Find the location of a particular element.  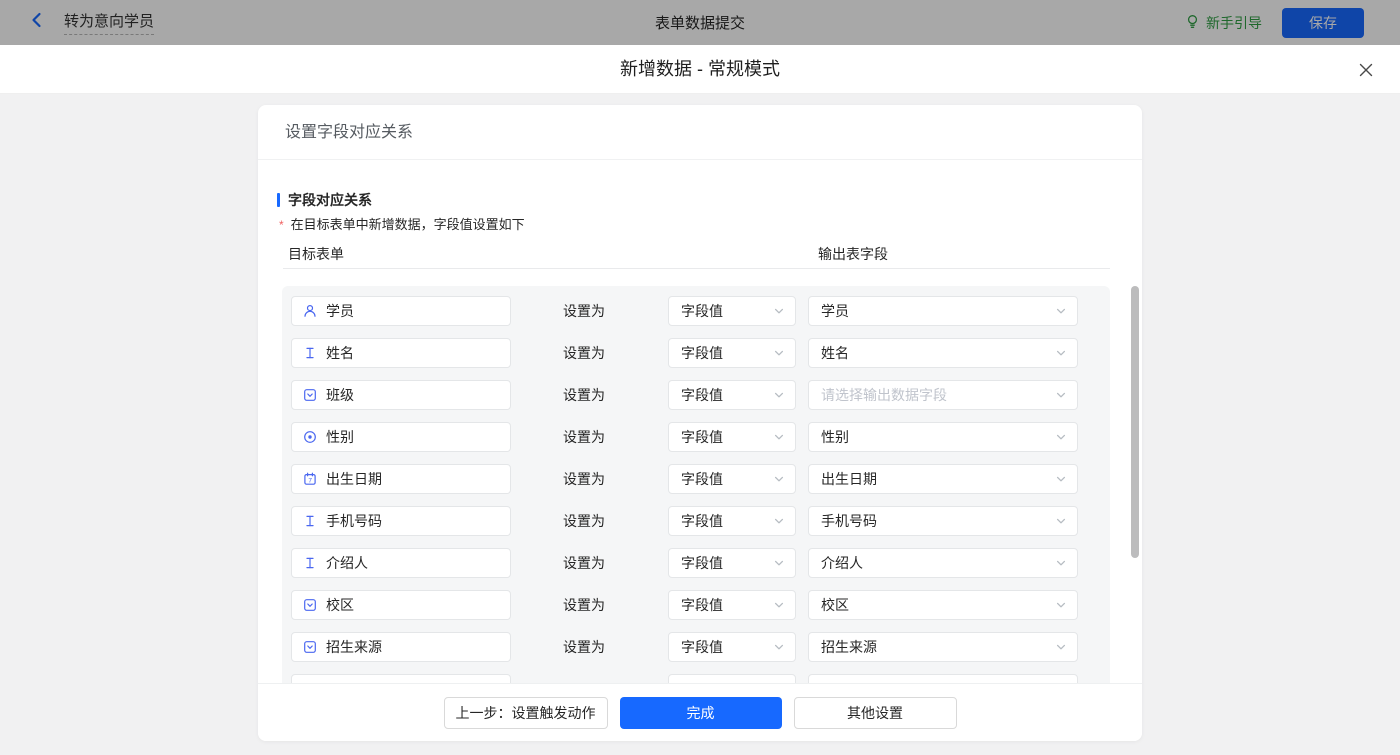

output-field-select-value: 出生日期 is located at coordinates (849, 479).